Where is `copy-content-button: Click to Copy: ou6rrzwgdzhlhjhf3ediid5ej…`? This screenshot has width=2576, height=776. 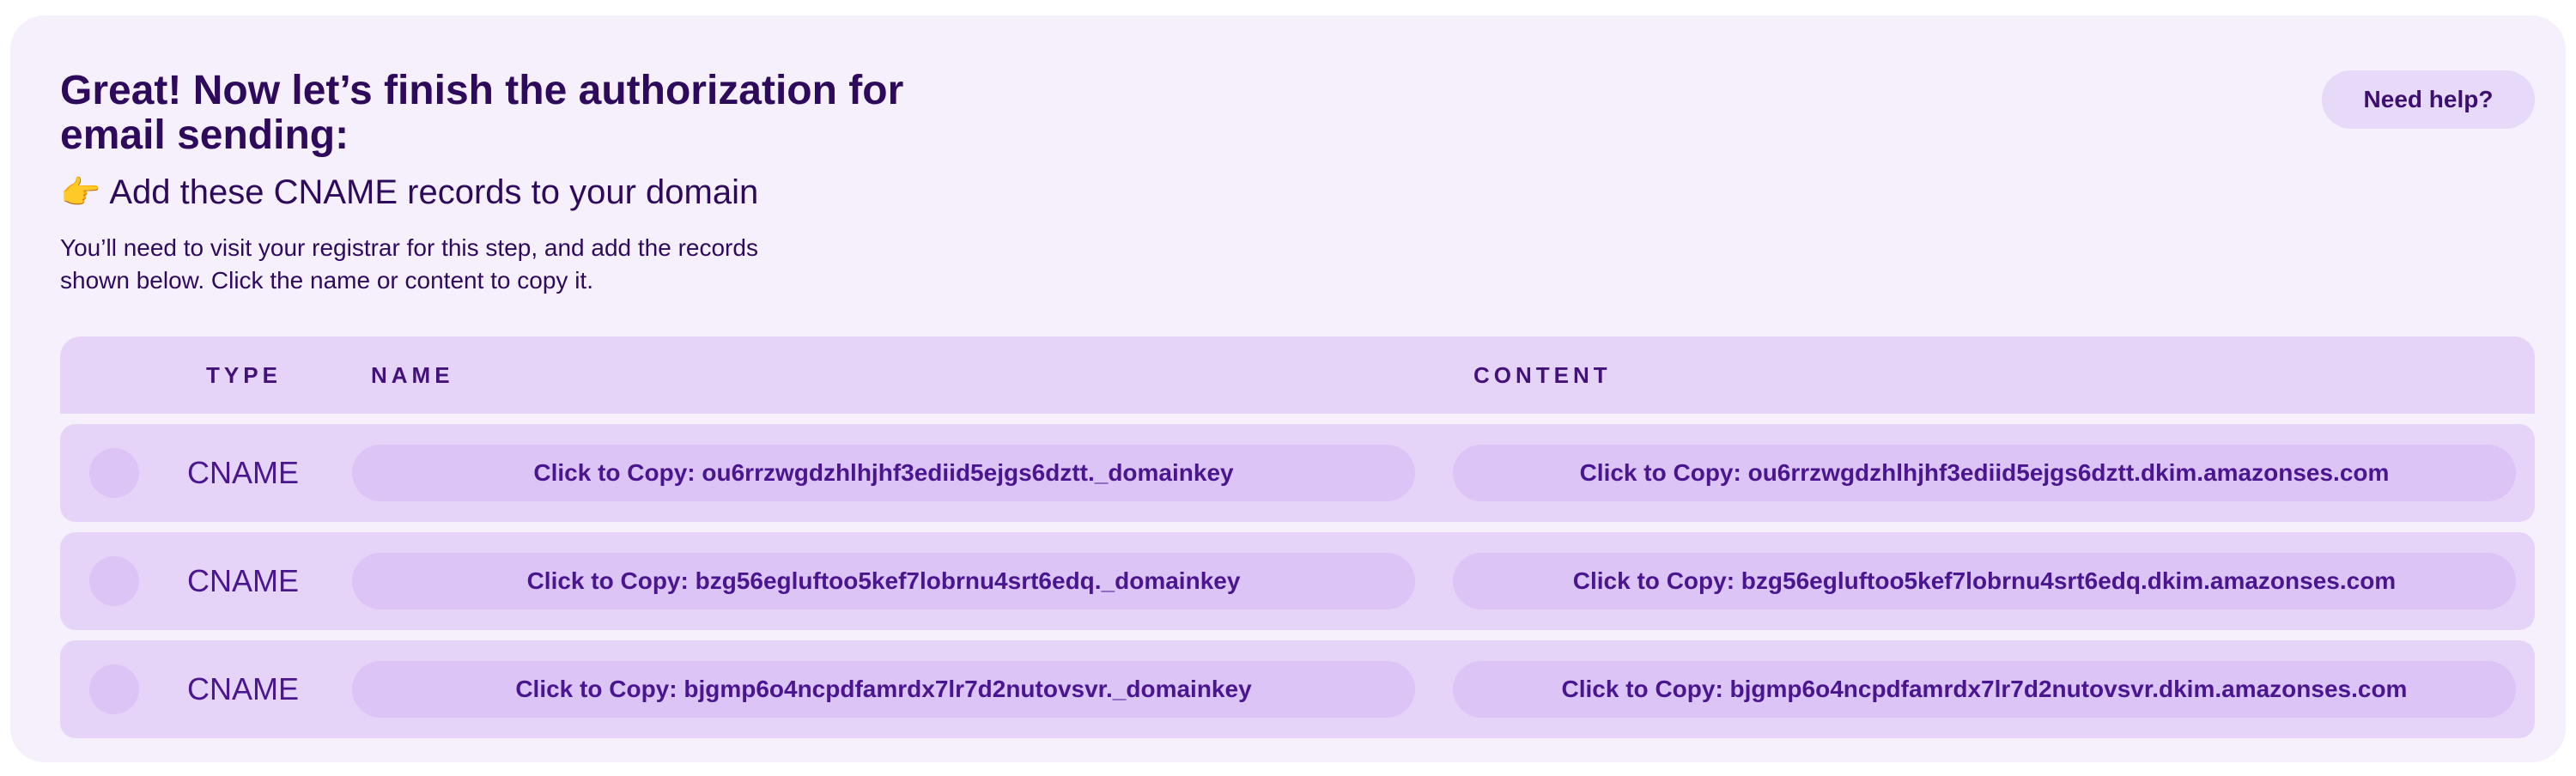
copy-content-button: Click to Copy: ou6rrzwgdzhlhjhf3ediid5ej… is located at coordinates (1984, 473).